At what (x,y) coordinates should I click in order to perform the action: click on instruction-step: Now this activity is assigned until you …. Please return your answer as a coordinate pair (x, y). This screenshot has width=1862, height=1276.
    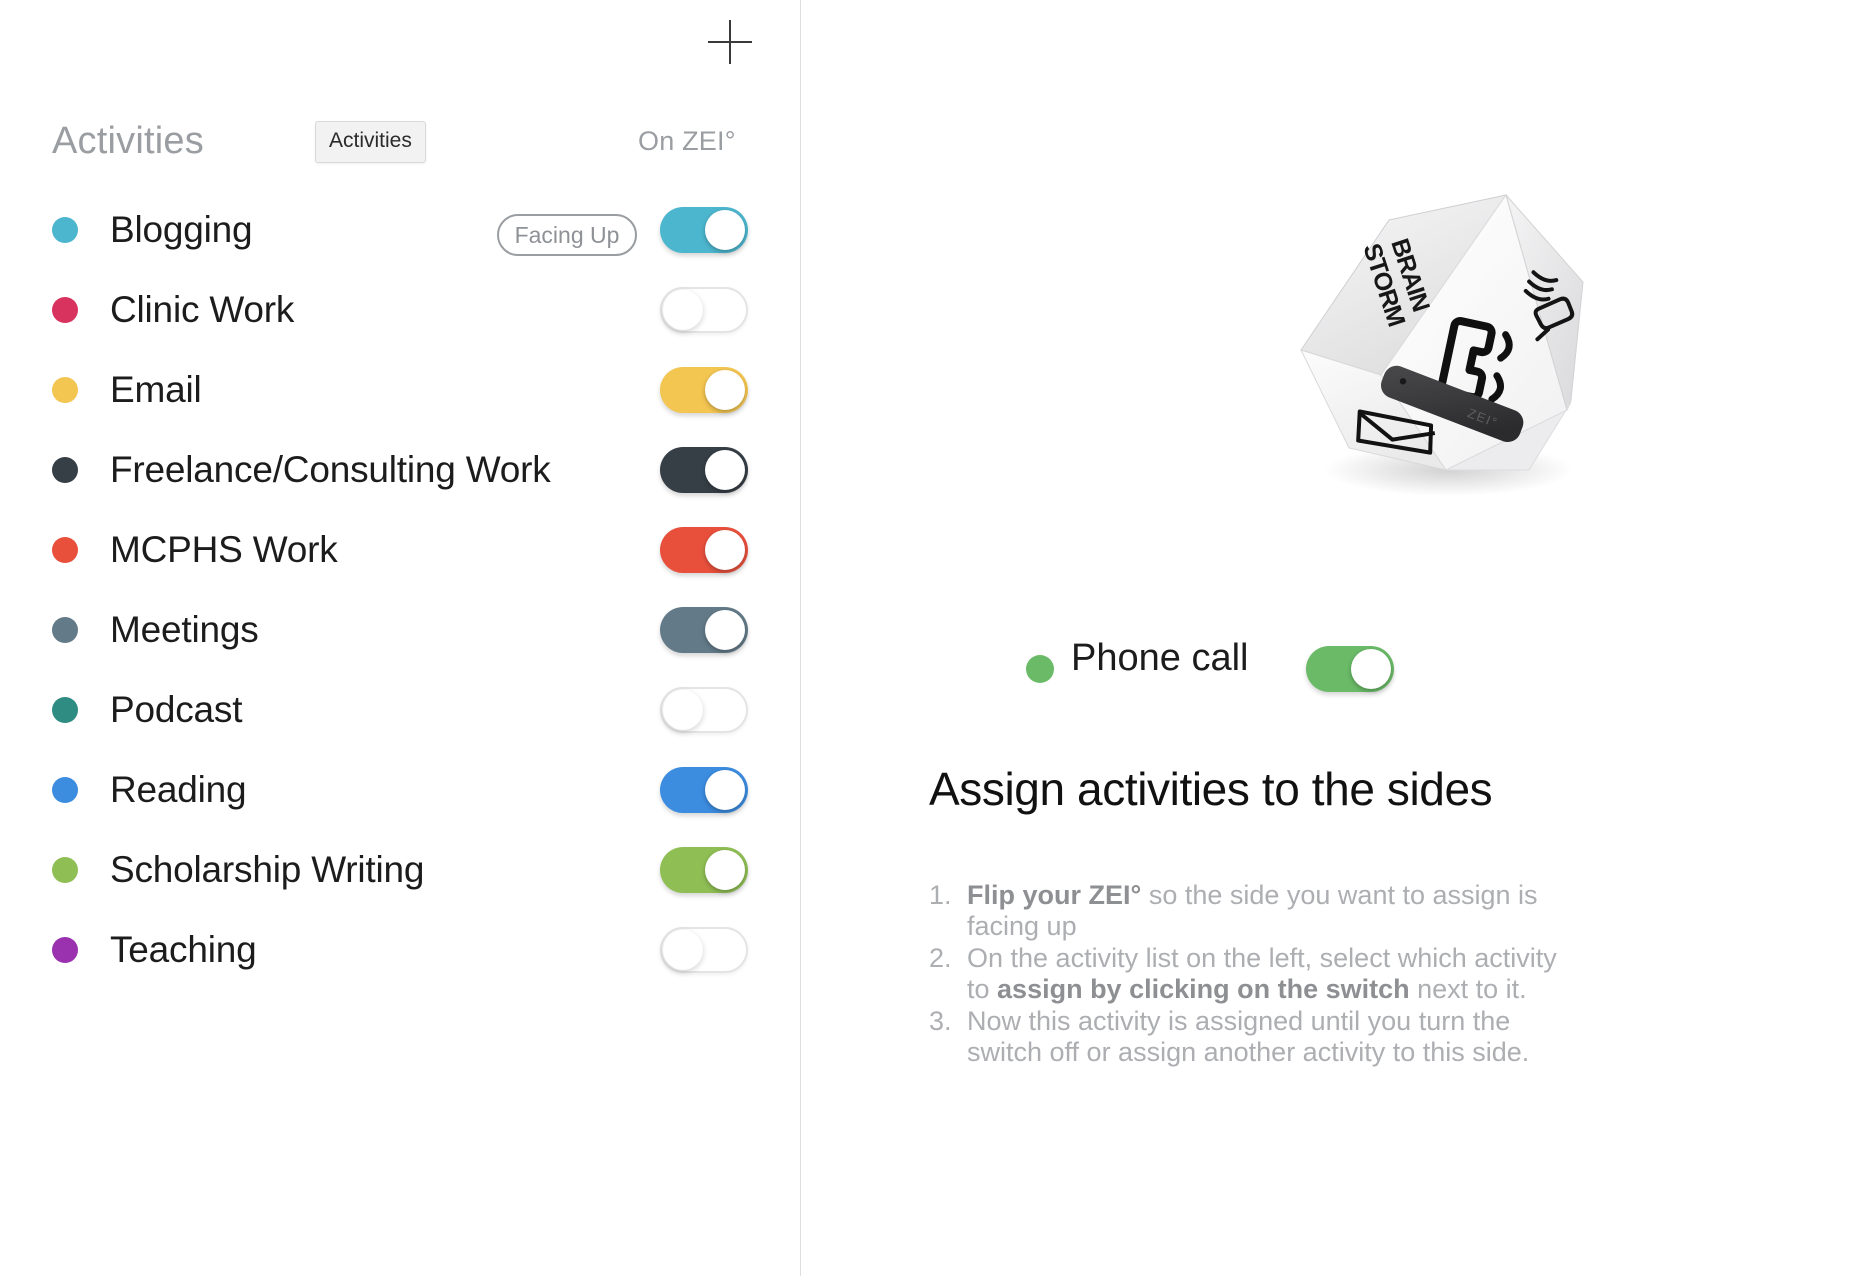
    Looking at the image, I should click on (1229, 1036).